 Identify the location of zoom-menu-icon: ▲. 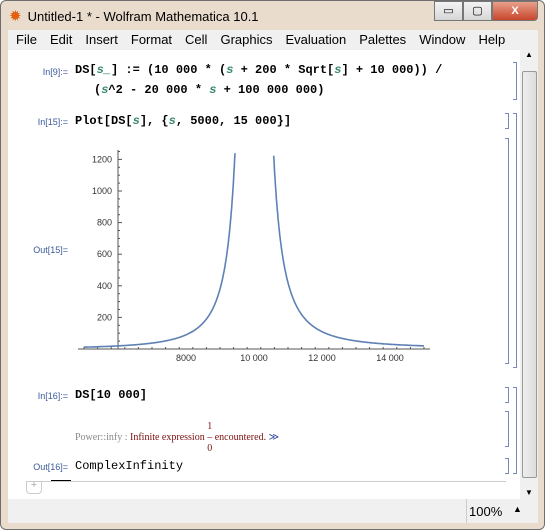
(517, 509).